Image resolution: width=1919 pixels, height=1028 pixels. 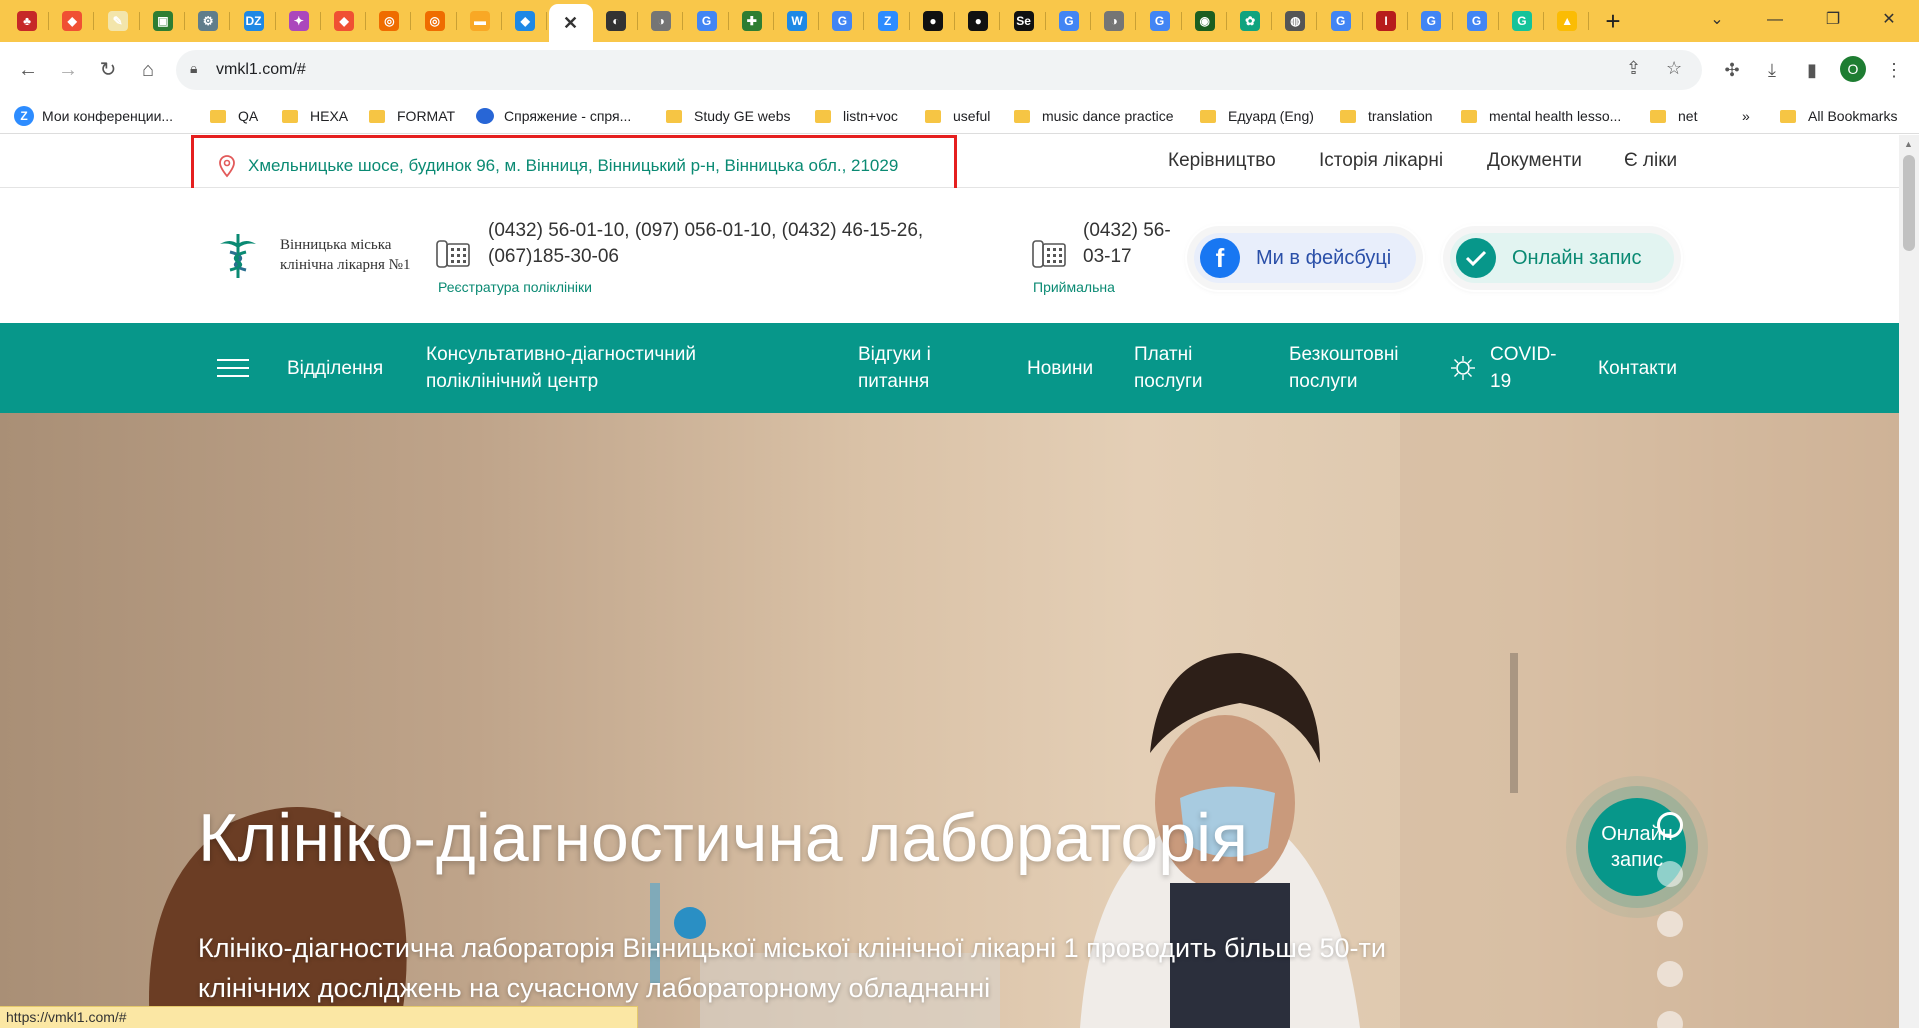 I want to click on bookmark-item: QA, so click(x=234, y=116).